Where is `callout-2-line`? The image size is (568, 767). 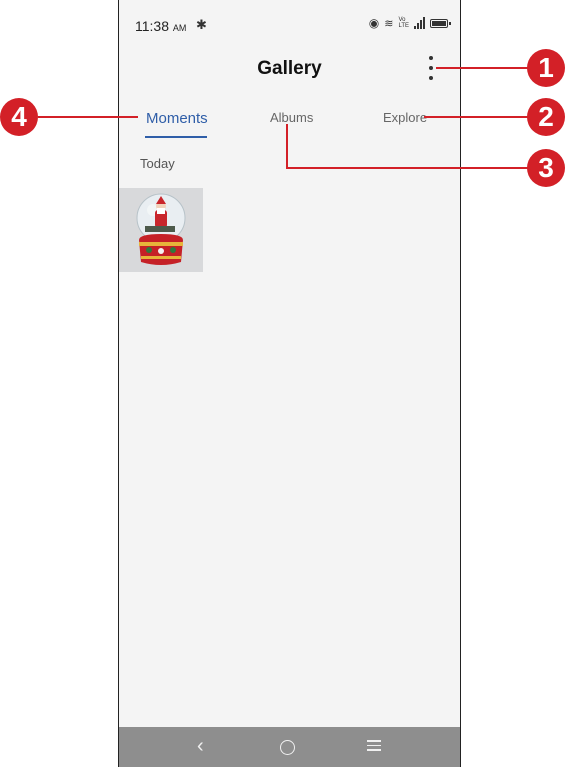
callout-2-line is located at coordinates (477, 117).